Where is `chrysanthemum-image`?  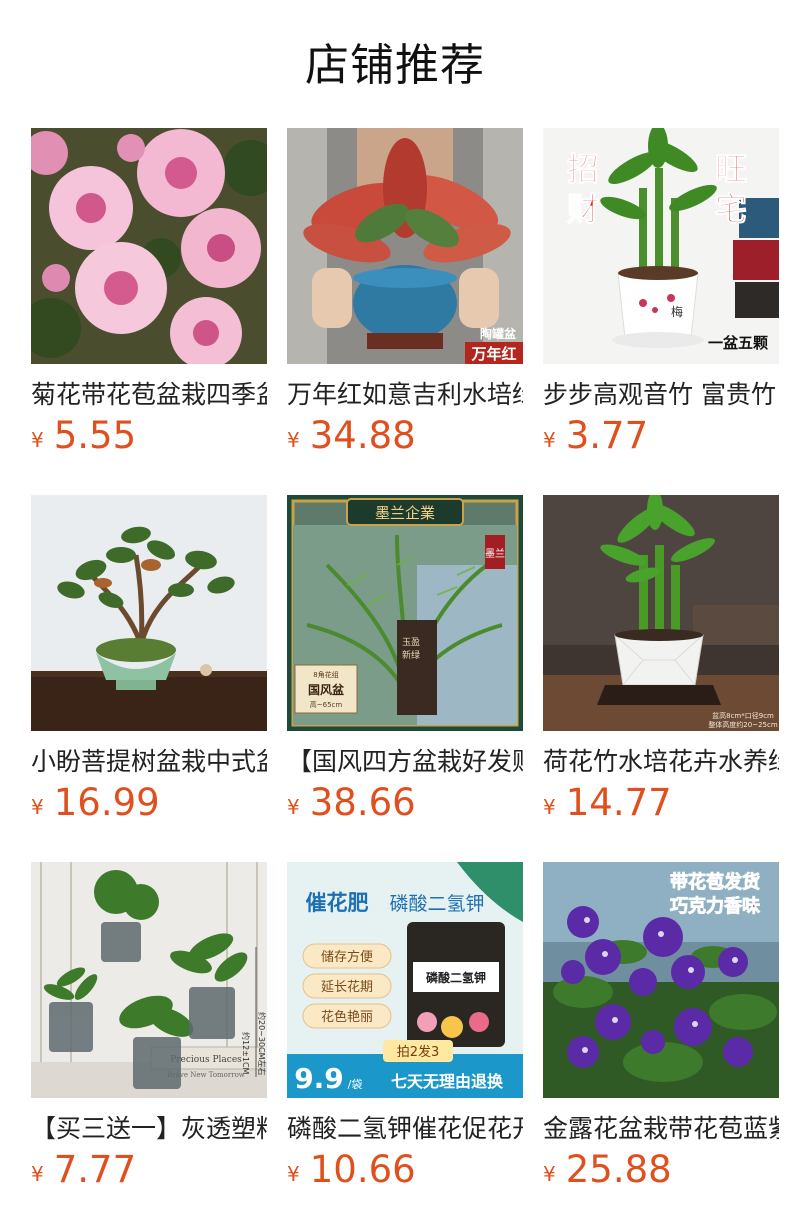
chrysanthemum-image is located at coordinates (149, 246).